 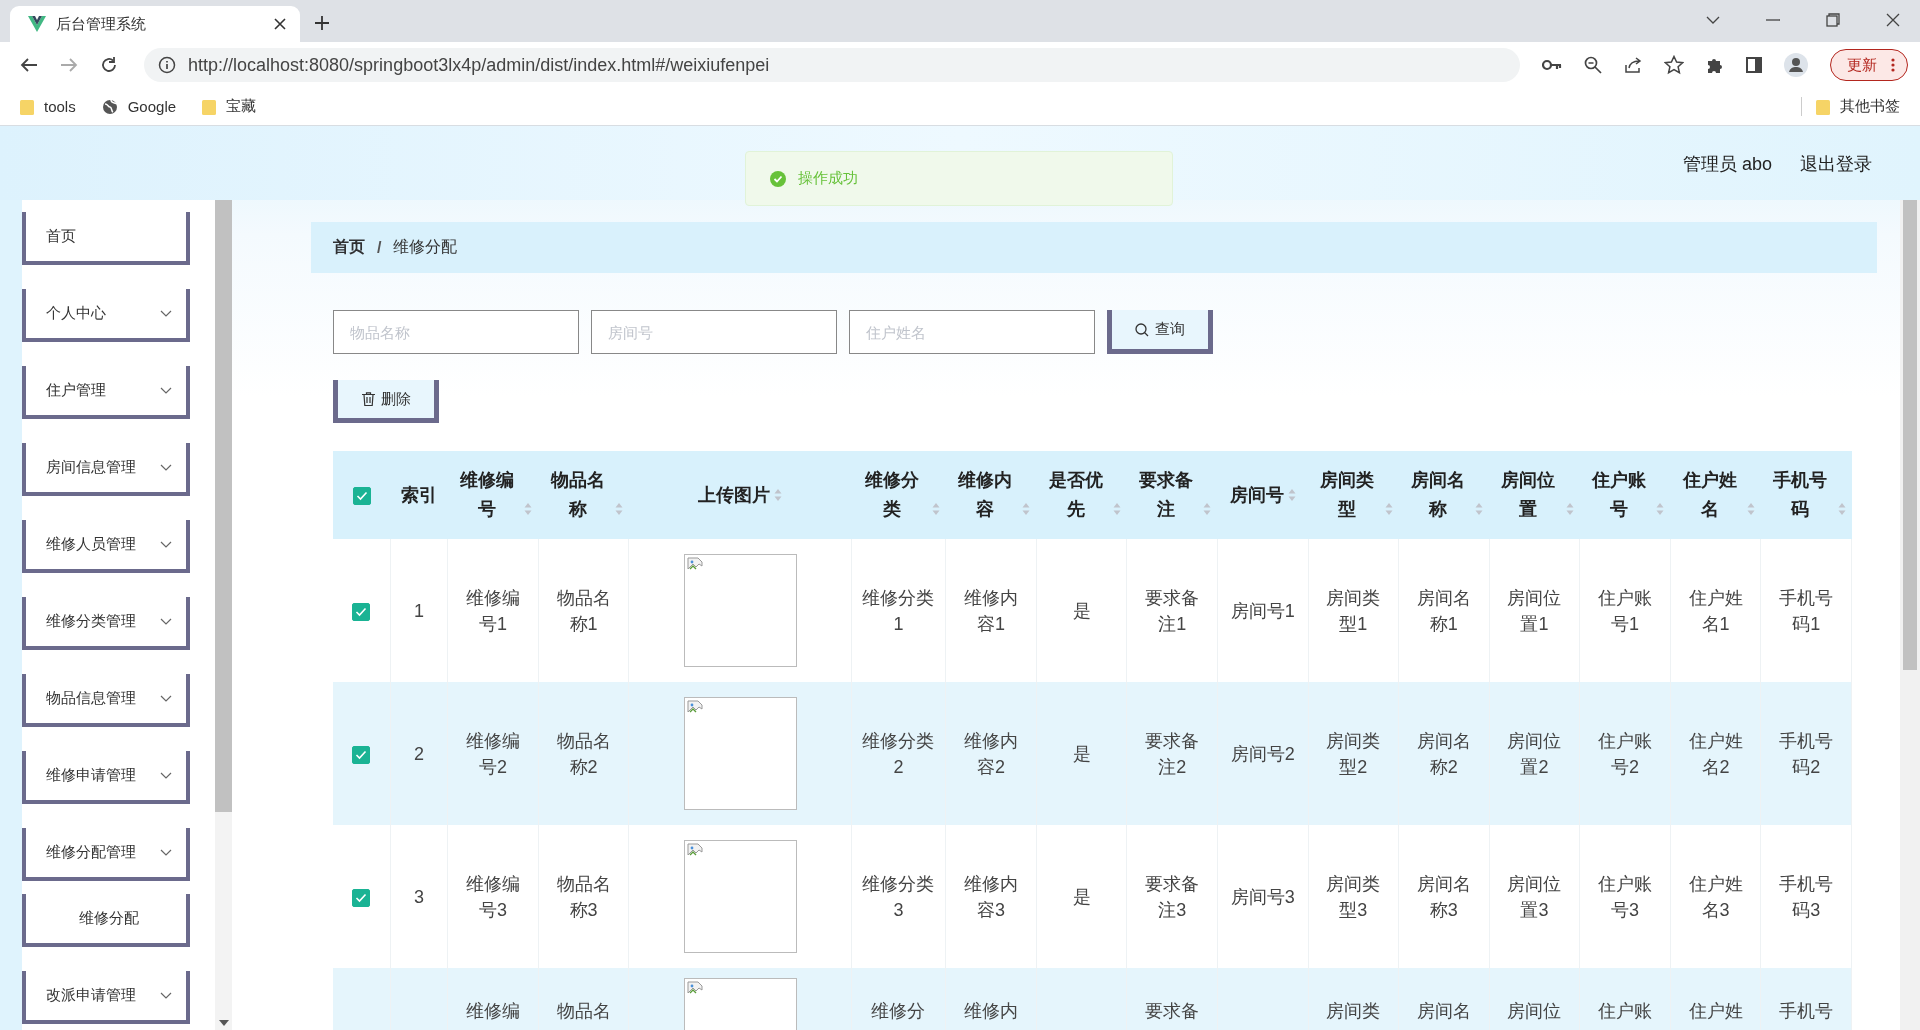 What do you see at coordinates (229, 106) in the screenshot?
I see `bookmark: 宝藏` at bounding box center [229, 106].